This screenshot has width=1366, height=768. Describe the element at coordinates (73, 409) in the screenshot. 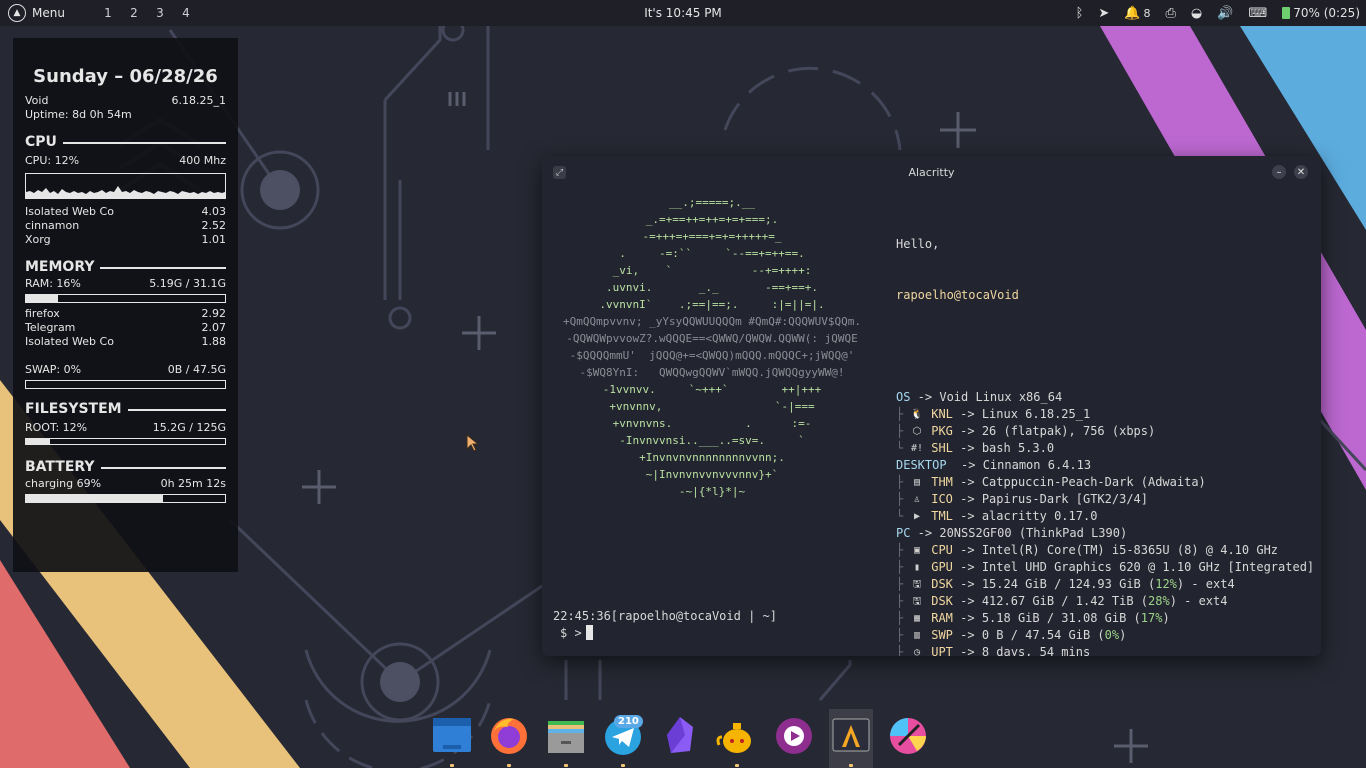

I see `filesystem-header: FILESYSTEM` at that location.